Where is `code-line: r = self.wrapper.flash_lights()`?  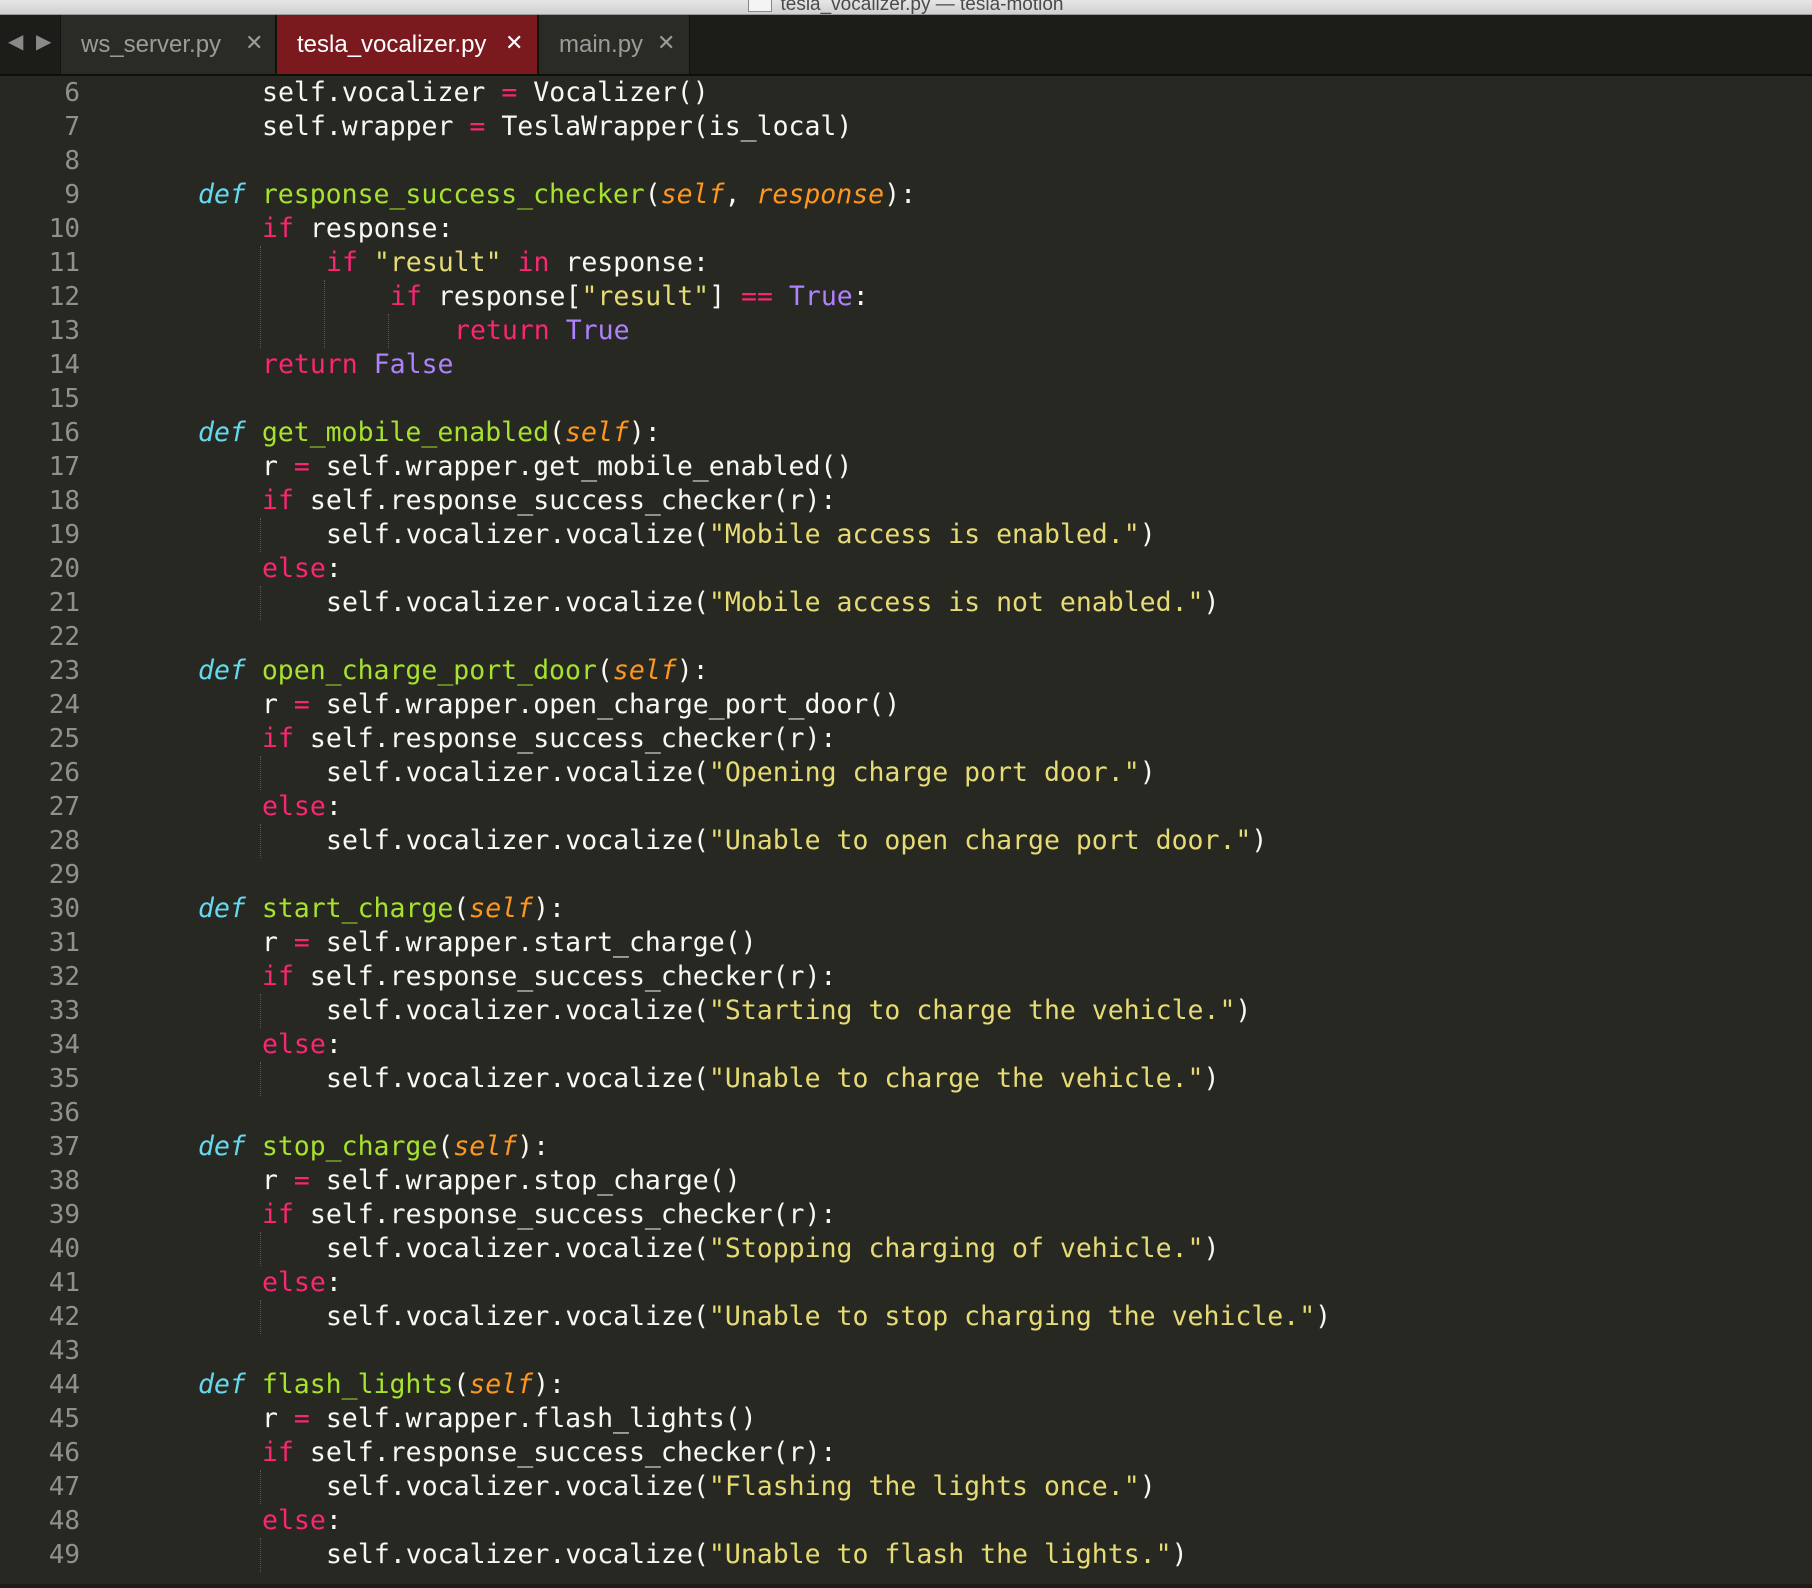 code-line: r = self.wrapper.flash_lights() is located at coordinates (964, 1419).